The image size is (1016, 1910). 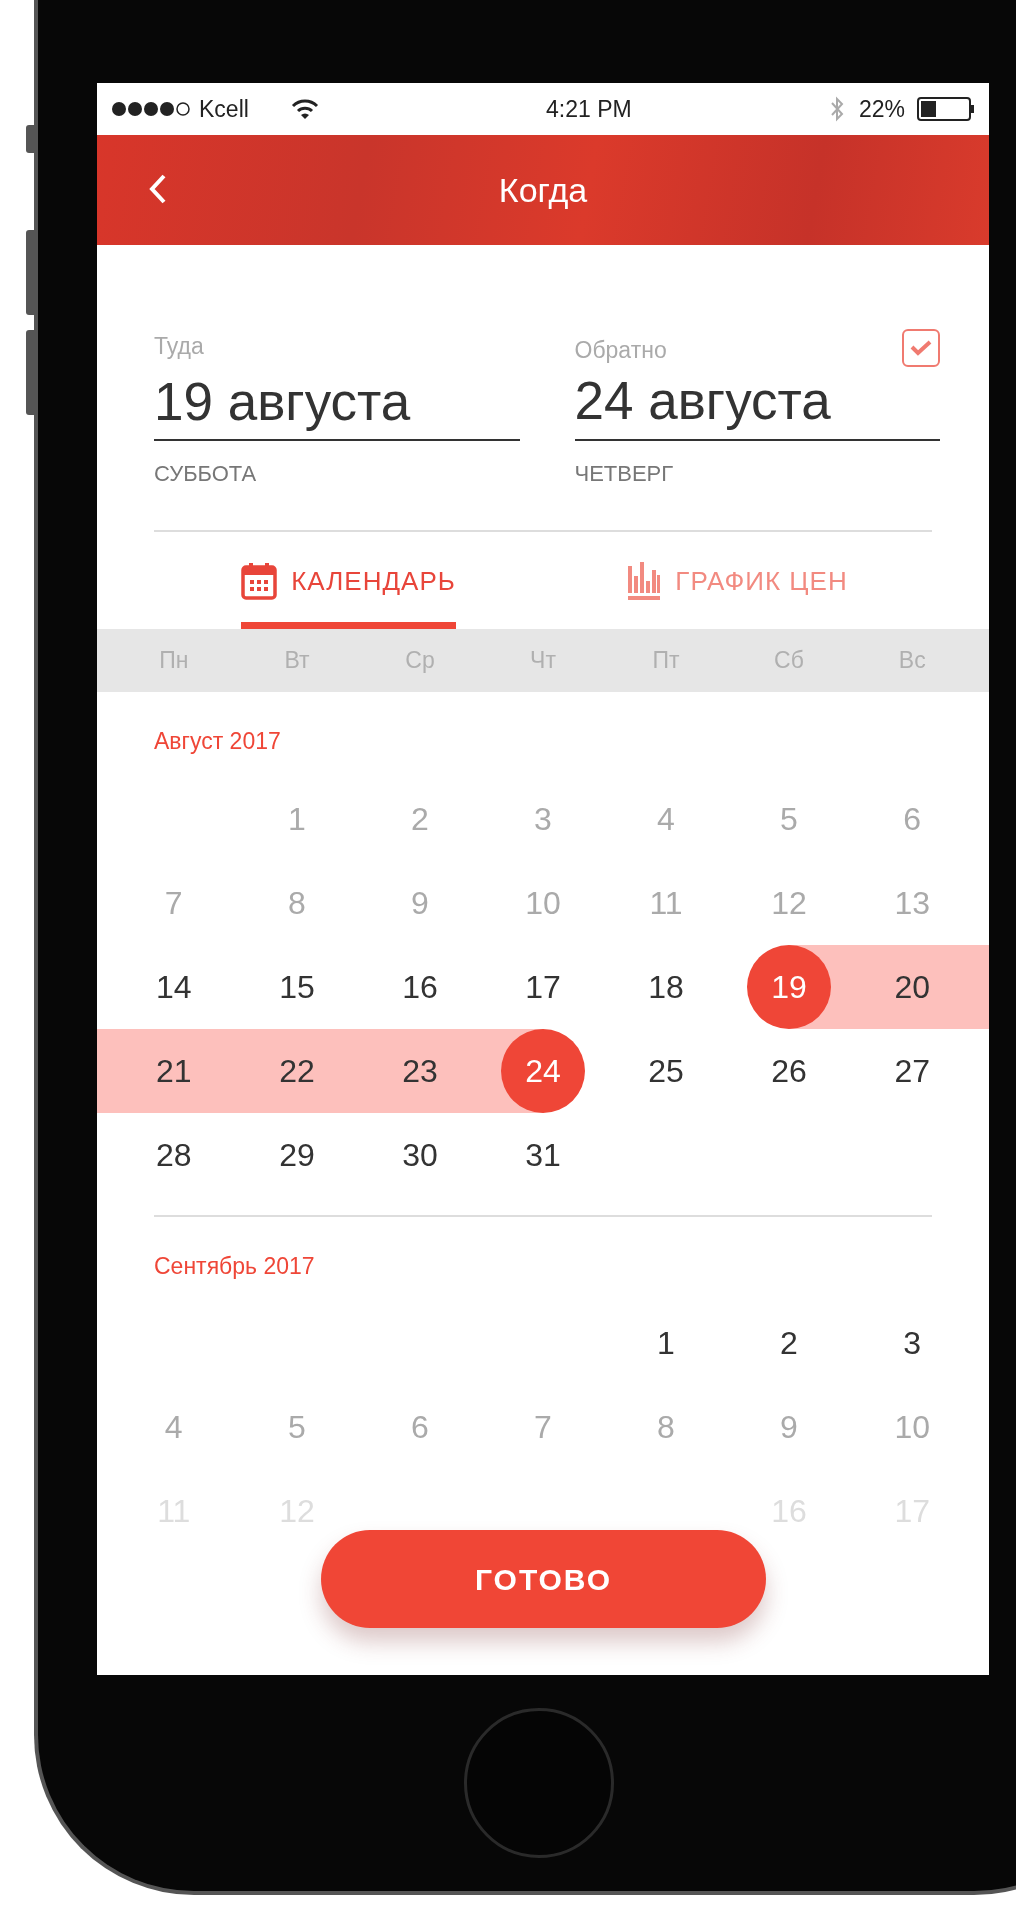 I want to click on date-field: 19 августа, so click(x=337, y=405).